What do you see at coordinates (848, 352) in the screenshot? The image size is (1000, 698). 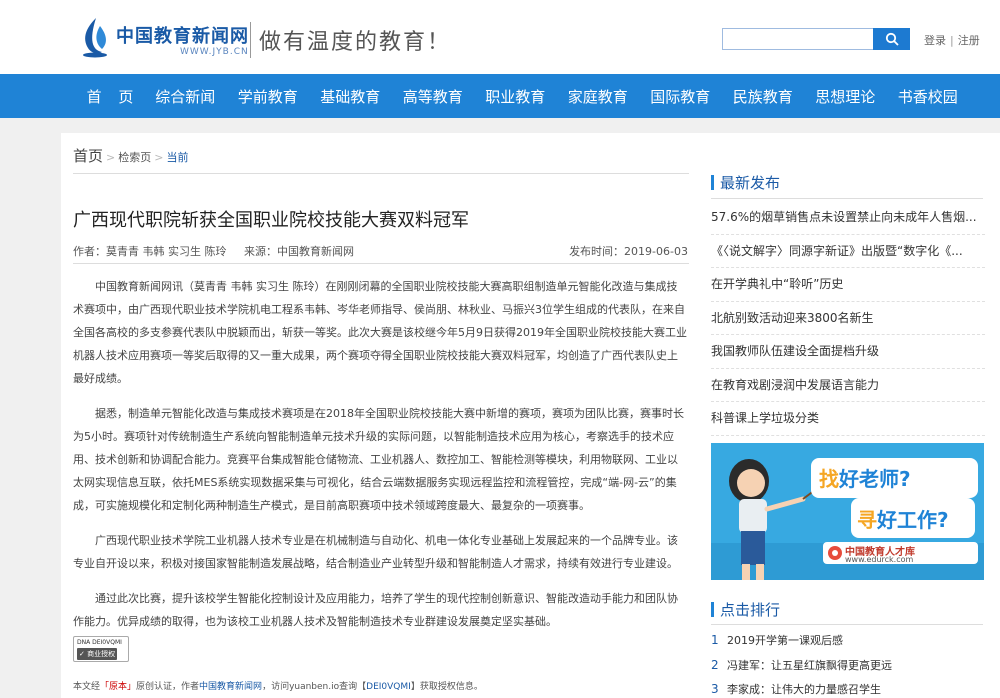 I see `list-item: 我国教师队伍建设全面提档升级` at bounding box center [848, 352].